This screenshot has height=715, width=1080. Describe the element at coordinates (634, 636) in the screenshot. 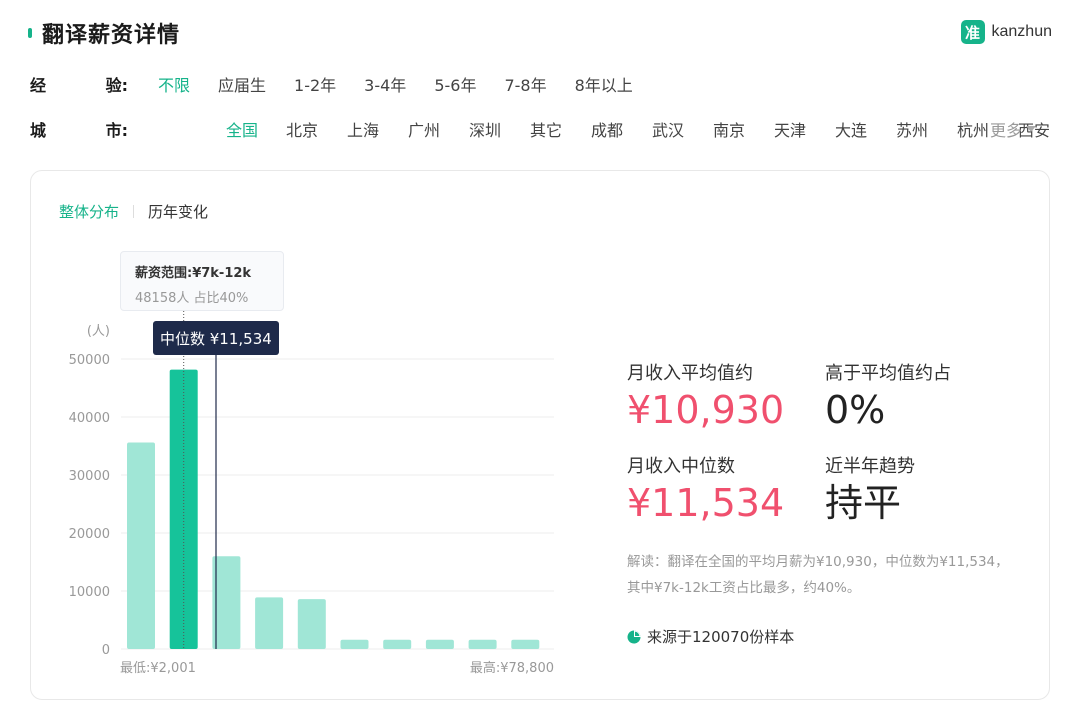

I see `pie-chart-icon` at that location.